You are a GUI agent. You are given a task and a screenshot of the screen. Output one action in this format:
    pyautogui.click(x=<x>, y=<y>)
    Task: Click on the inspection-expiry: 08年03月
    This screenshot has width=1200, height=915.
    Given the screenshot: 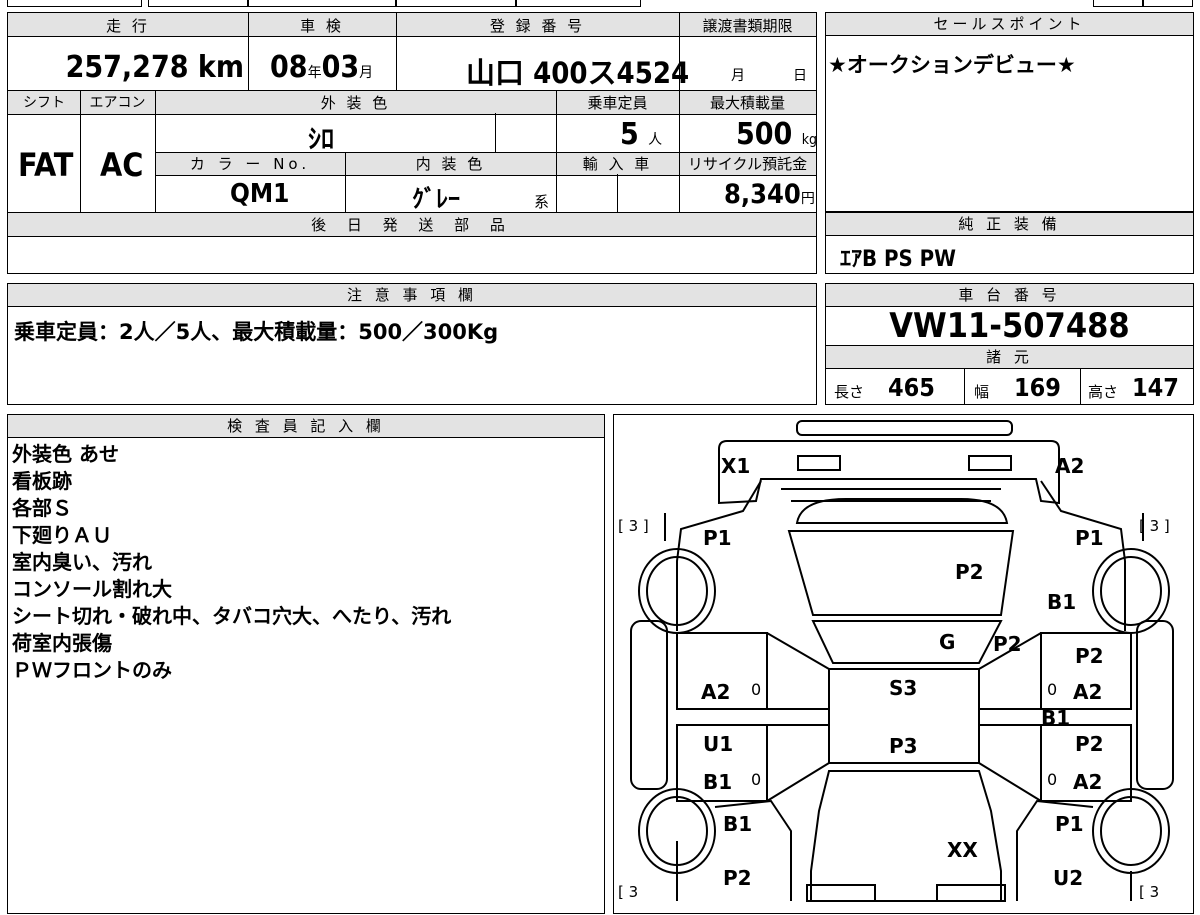 What is the action you would take?
    pyautogui.click(x=322, y=67)
    